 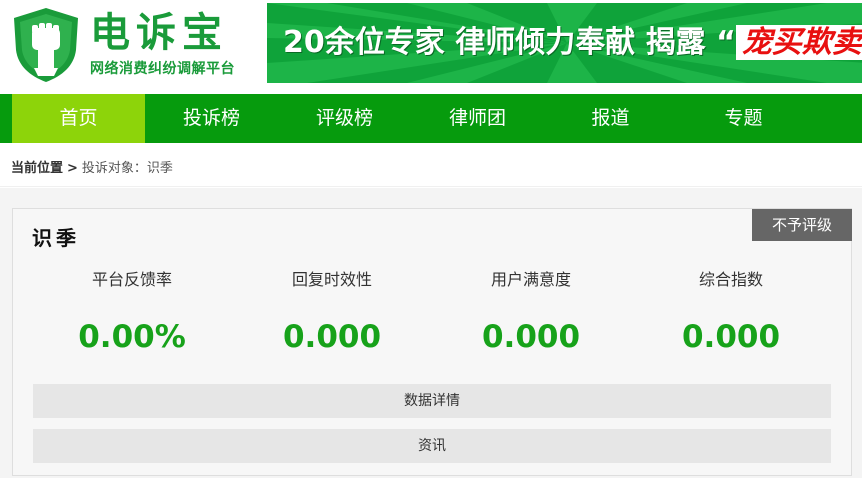 I want to click on brand-name: 电诉宝, so click(x=159, y=33).